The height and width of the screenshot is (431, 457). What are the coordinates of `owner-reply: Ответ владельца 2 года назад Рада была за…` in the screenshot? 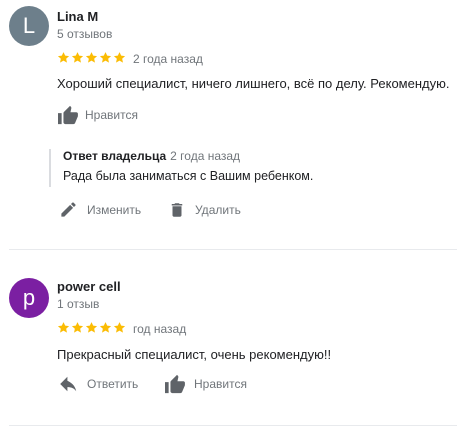 It's located at (250, 168).